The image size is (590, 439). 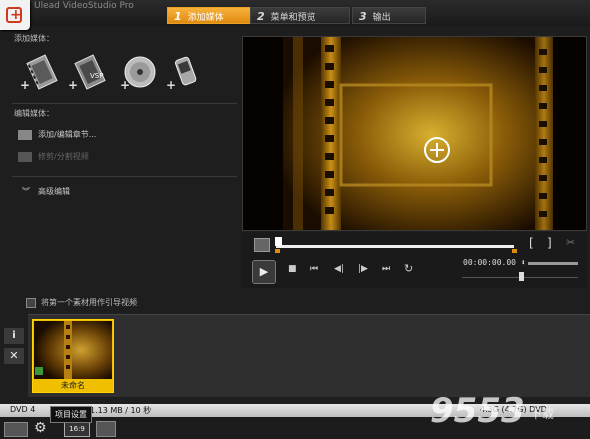 What do you see at coordinates (482, 262) in the screenshot?
I see `timecode-value: 00:00:00` at bounding box center [482, 262].